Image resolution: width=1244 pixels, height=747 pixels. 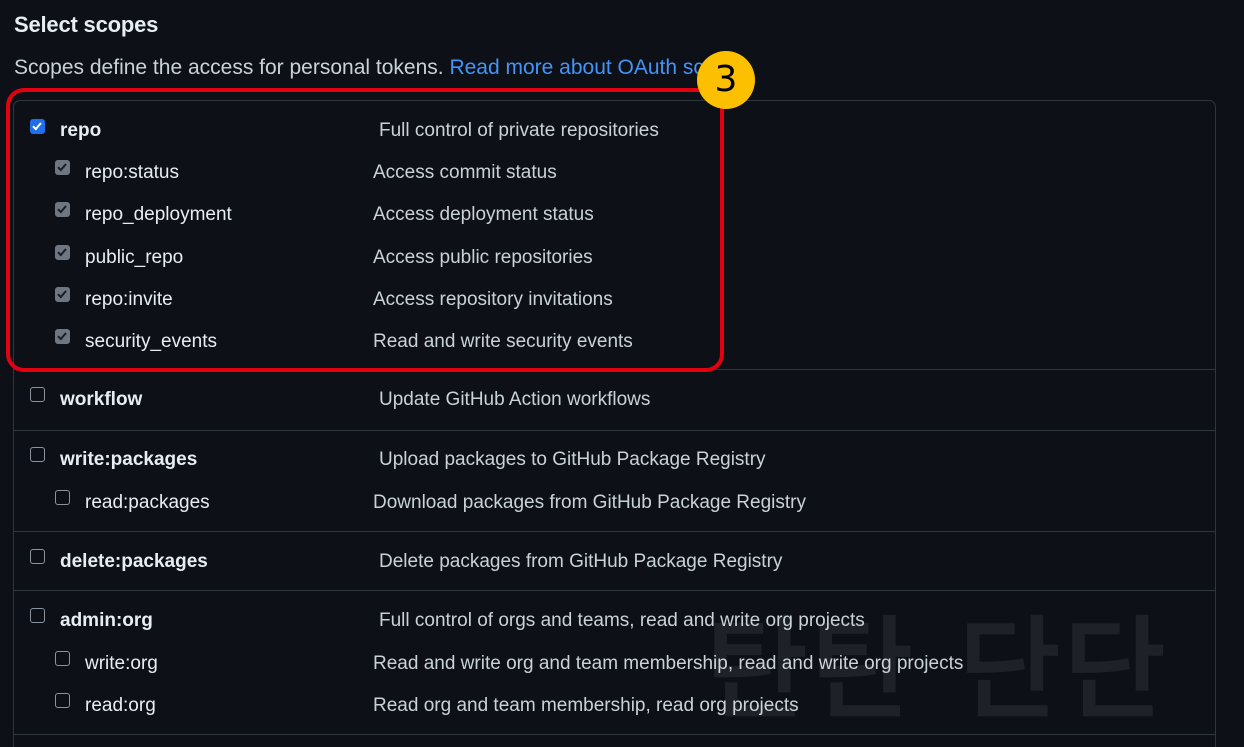 I want to click on scope-description: Read and write security events, so click(x=503, y=341).